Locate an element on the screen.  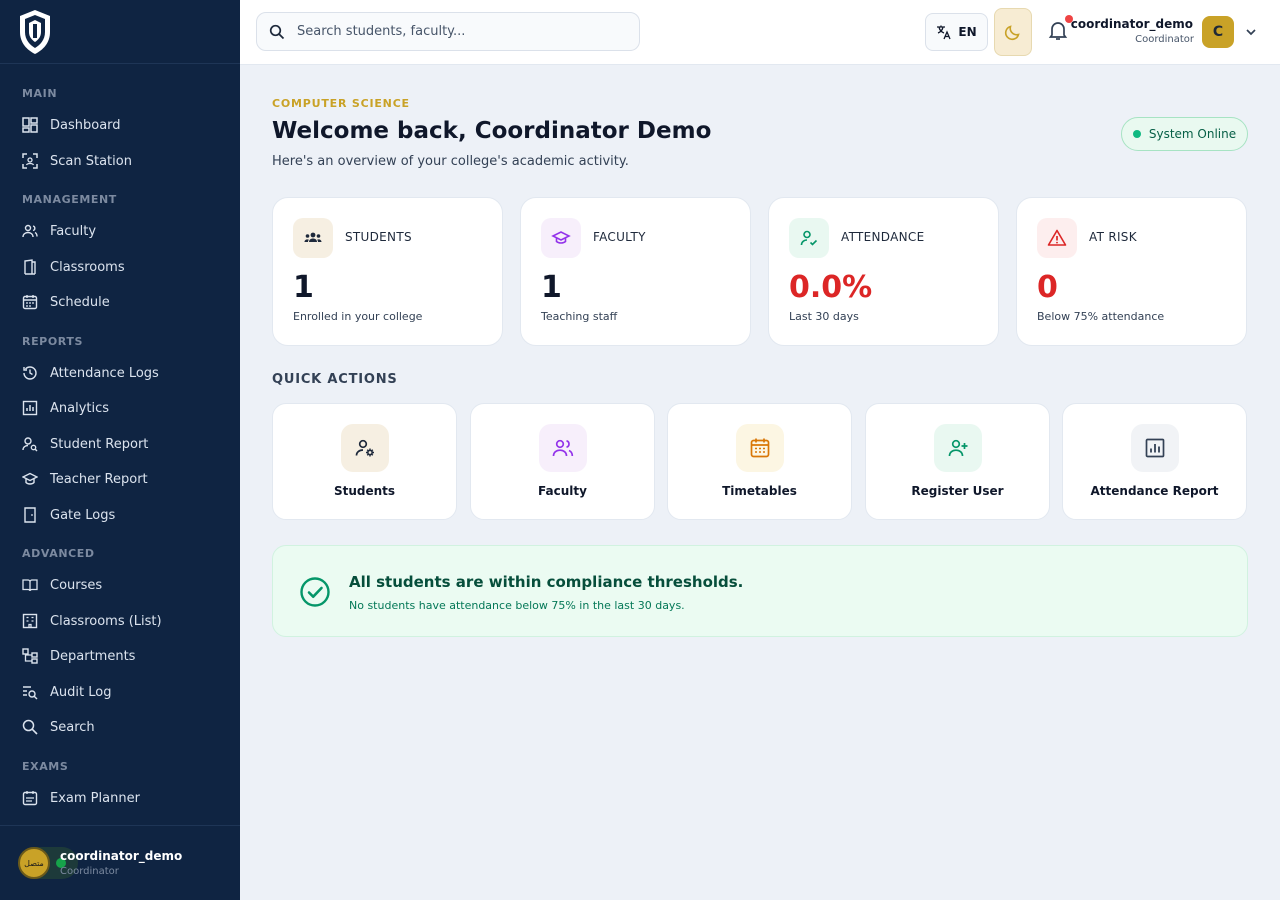
calendar-grid-icon is located at coordinates (759, 448).